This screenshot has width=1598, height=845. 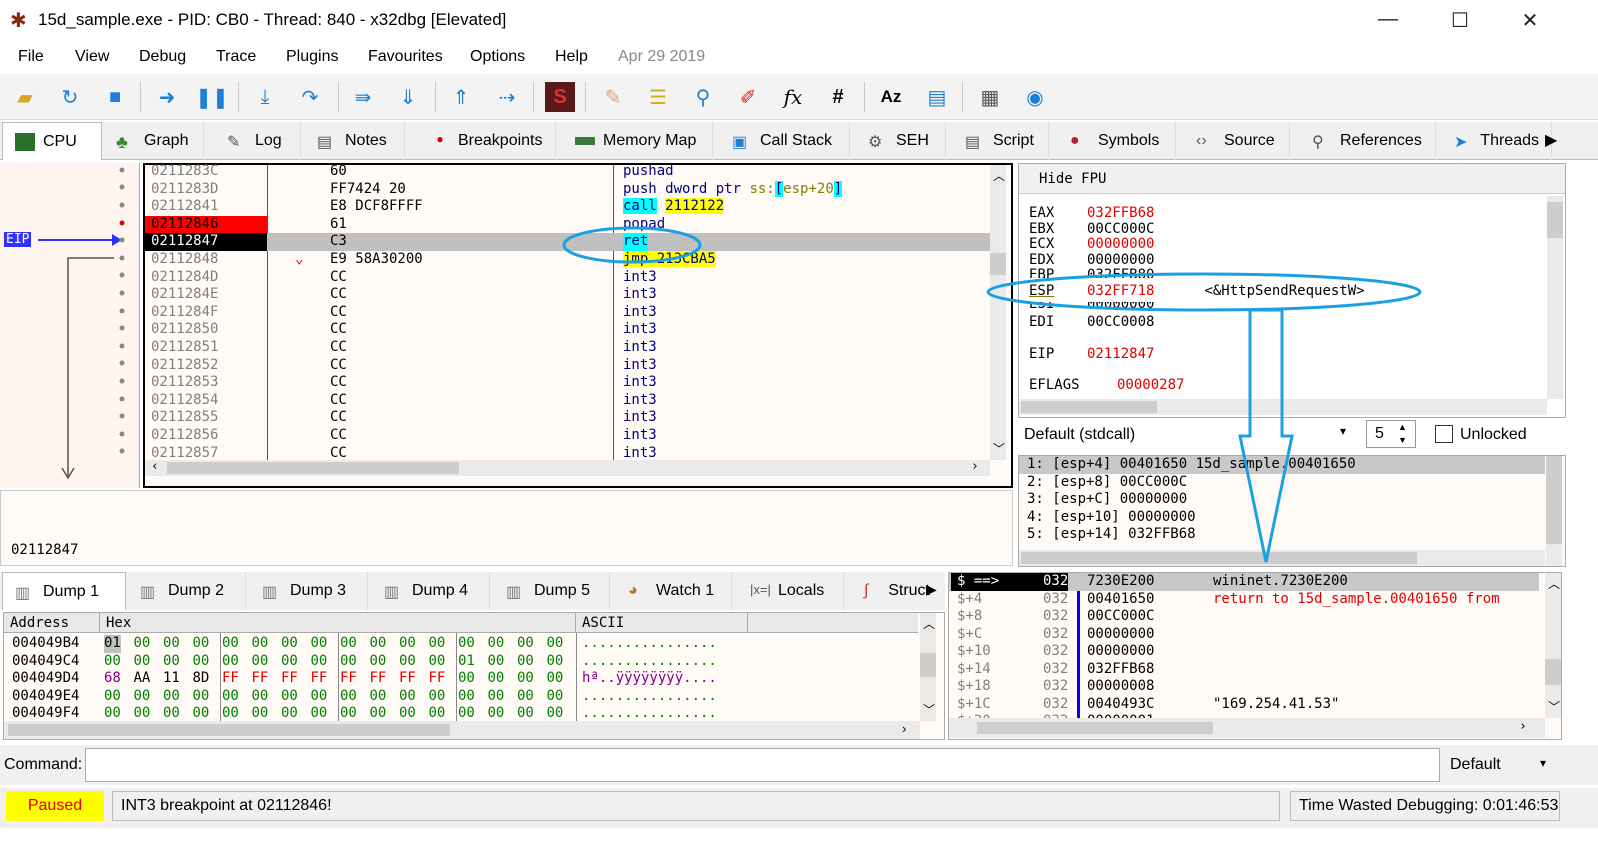 I want to click on dump-byte: 11, so click(x=171, y=679).